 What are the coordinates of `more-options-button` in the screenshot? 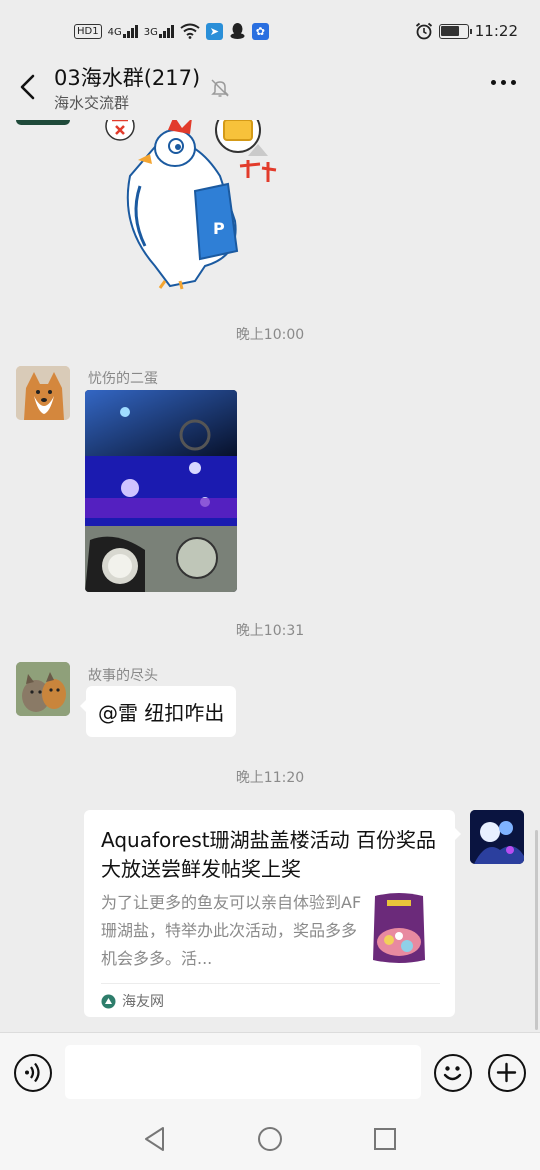 It's located at (503, 82).